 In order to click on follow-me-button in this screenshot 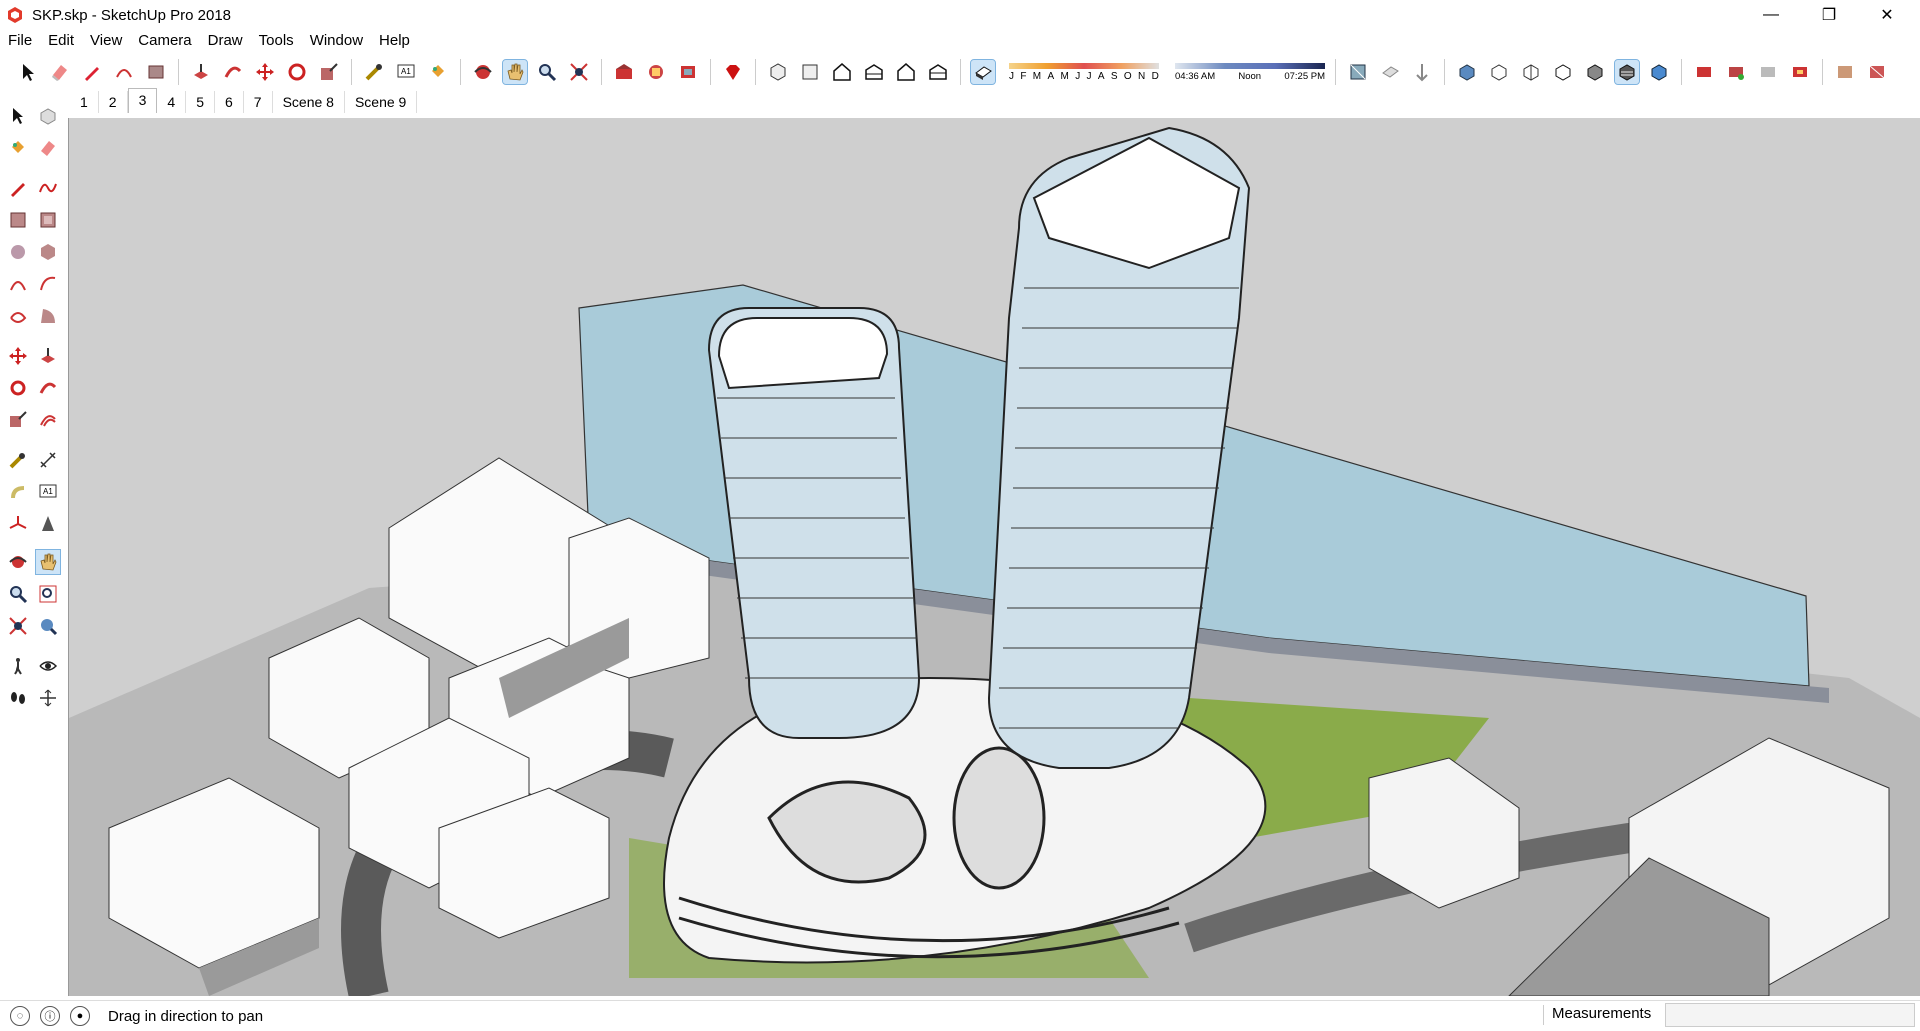, I will do `click(233, 72)`.